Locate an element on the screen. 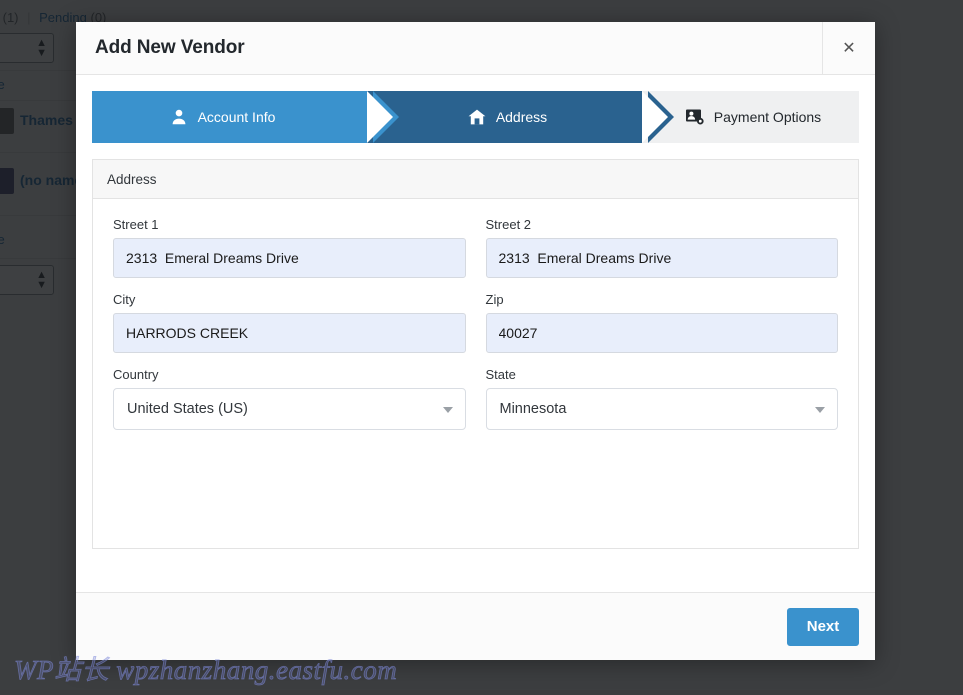 This screenshot has height=695, width=963. wizard-step-payment-options: Payment Options is located at coordinates (750, 117).